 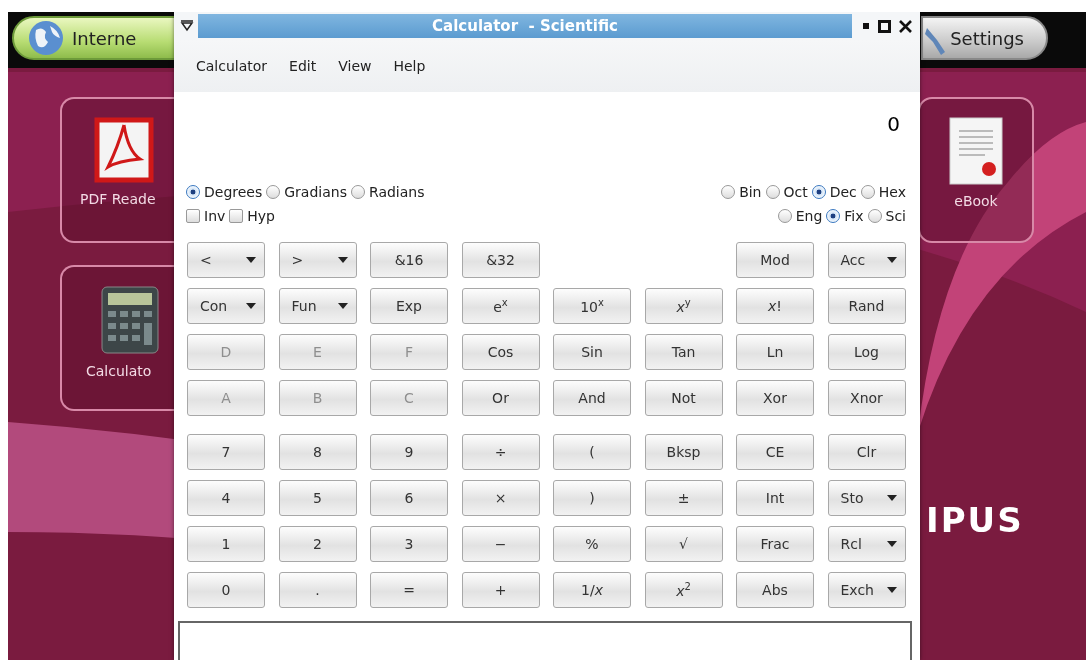 I want to click on calculator-key: Con, so click(x=226, y=306).